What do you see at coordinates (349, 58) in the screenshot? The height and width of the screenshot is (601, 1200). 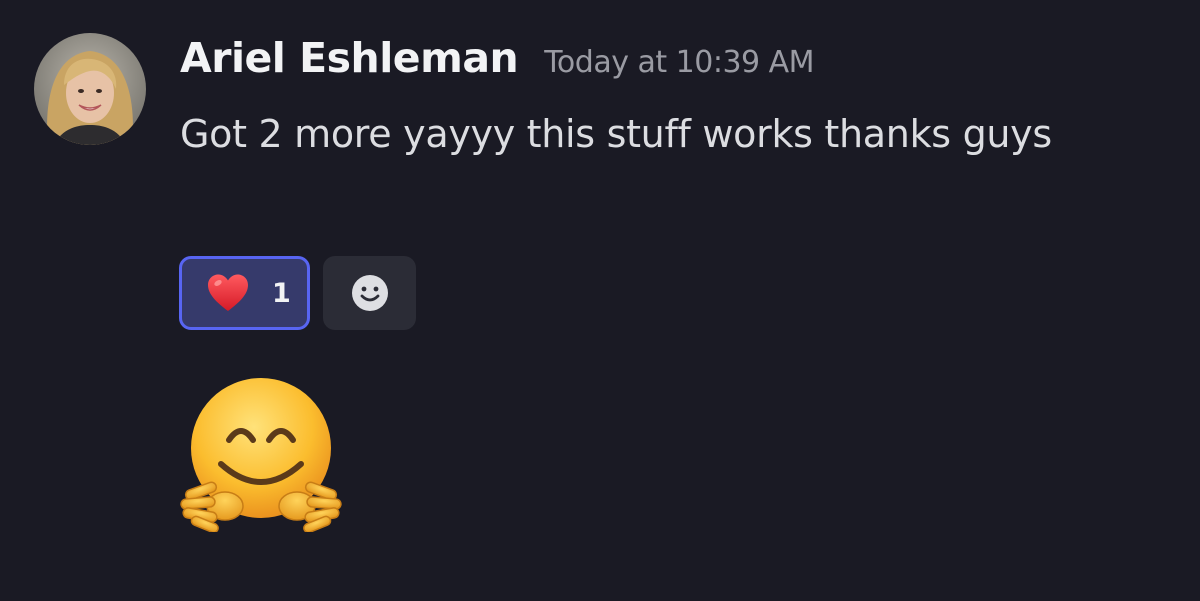 I see `author-name: Ariel Eshleman` at bounding box center [349, 58].